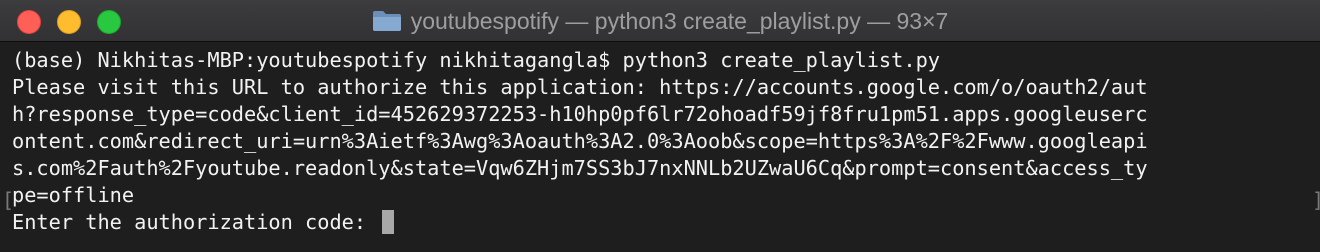 The height and width of the screenshot is (252, 1320). Describe the element at coordinates (386, 21) in the screenshot. I see `folder-icon` at that location.